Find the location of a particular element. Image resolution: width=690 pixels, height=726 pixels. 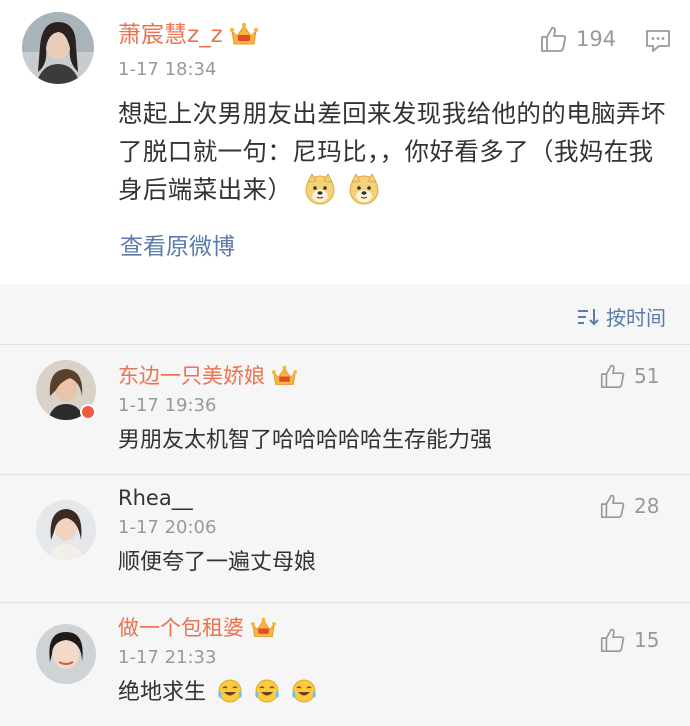

comment-text: 绝地求生 is located at coordinates (162, 692).